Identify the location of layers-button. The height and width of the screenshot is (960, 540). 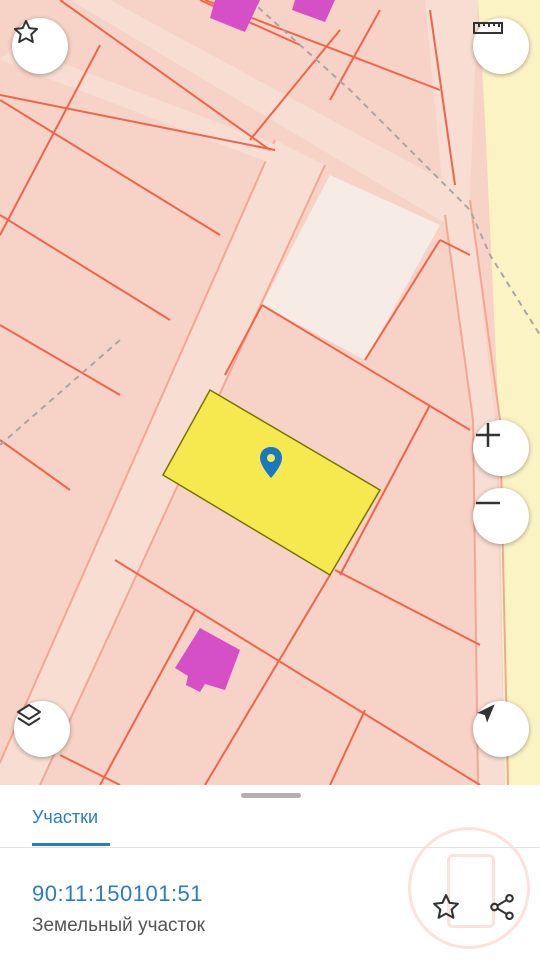
(42, 729).